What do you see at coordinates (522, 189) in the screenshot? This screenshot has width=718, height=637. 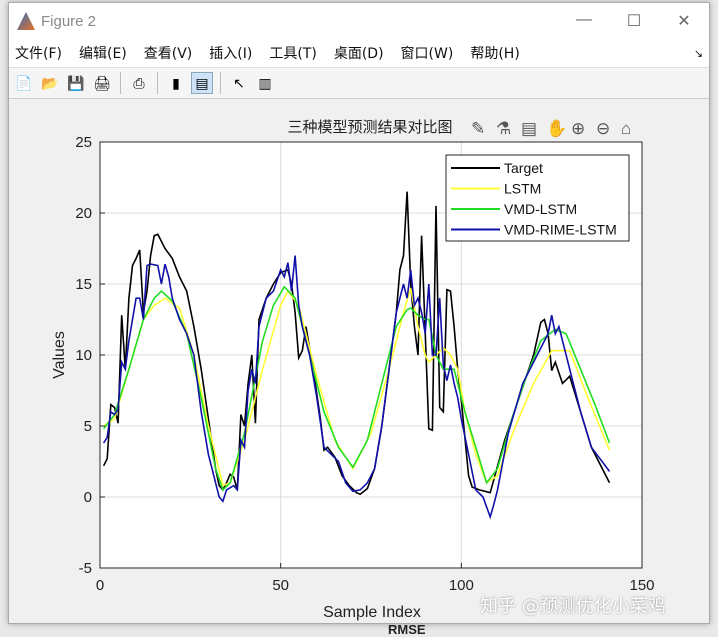 I see `legend-label: LSTM` at bounding box center [522, 189].